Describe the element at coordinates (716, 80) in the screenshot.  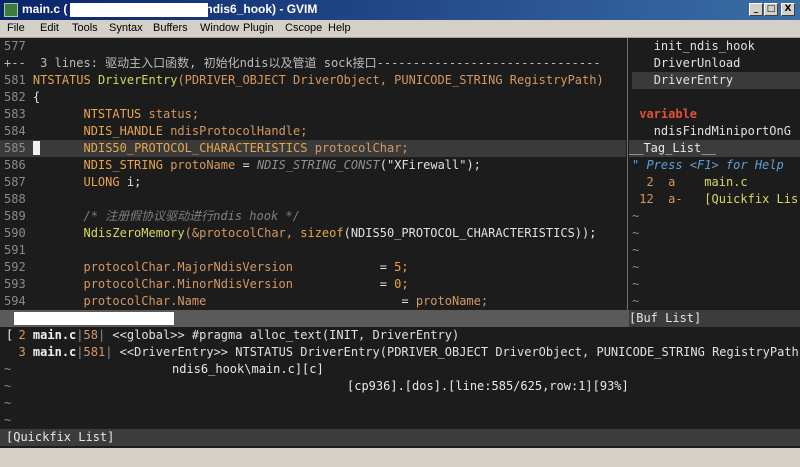
I see `taglist-item-selected: DriverEntry` at that location.